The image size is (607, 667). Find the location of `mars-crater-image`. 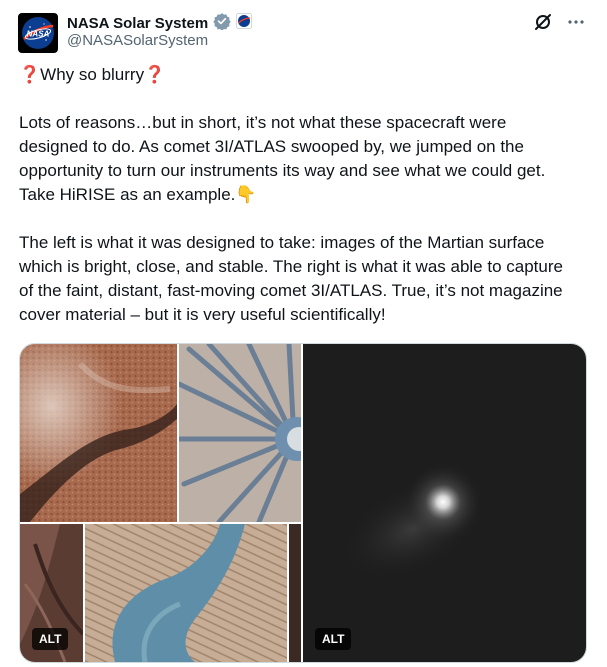

mars-crater-image is located at coordinates (240, 433).